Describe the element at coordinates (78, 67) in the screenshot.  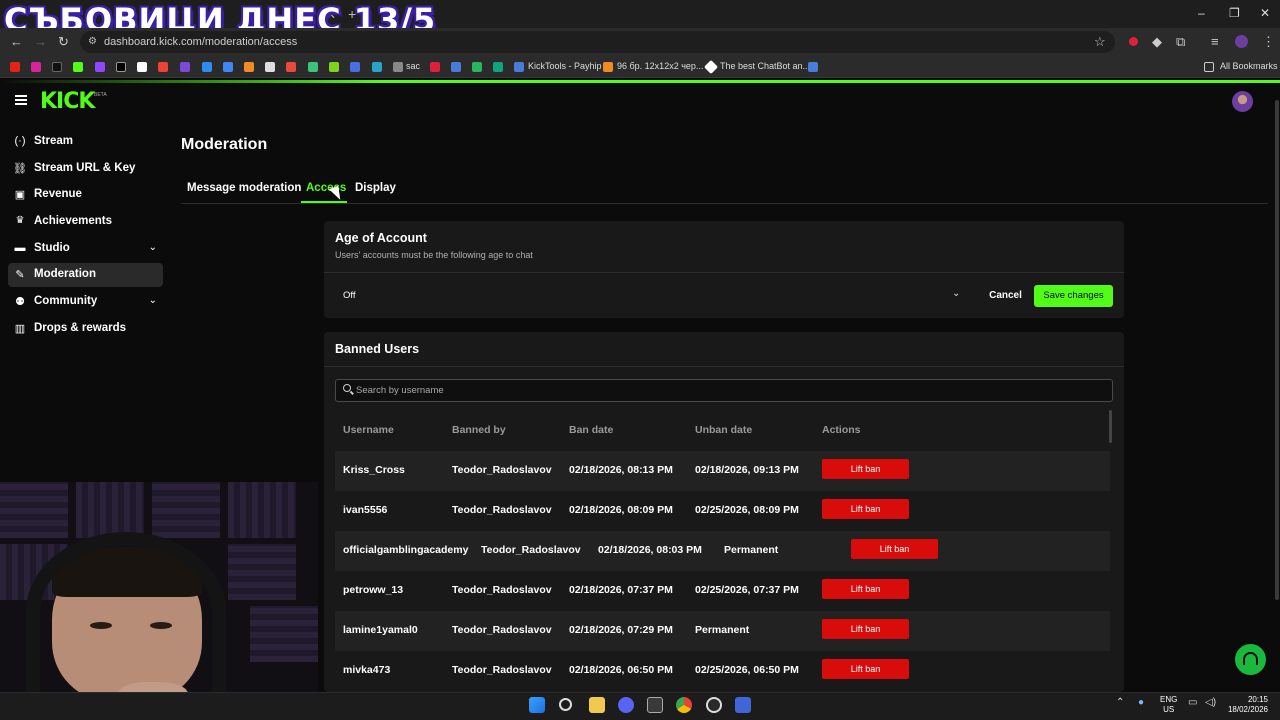
I see `kick-bookmark-icon` at that location.